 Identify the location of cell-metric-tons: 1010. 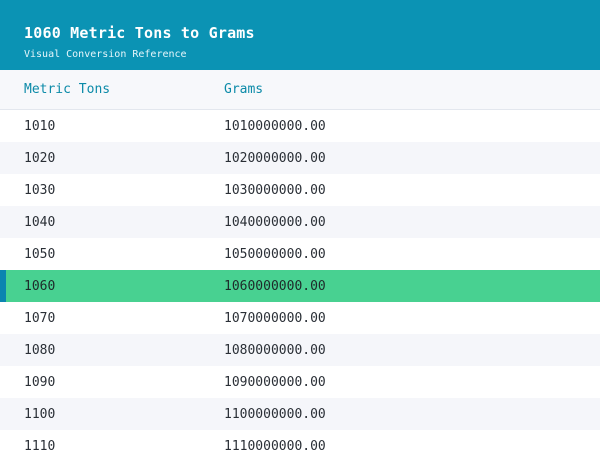
(40, 126).